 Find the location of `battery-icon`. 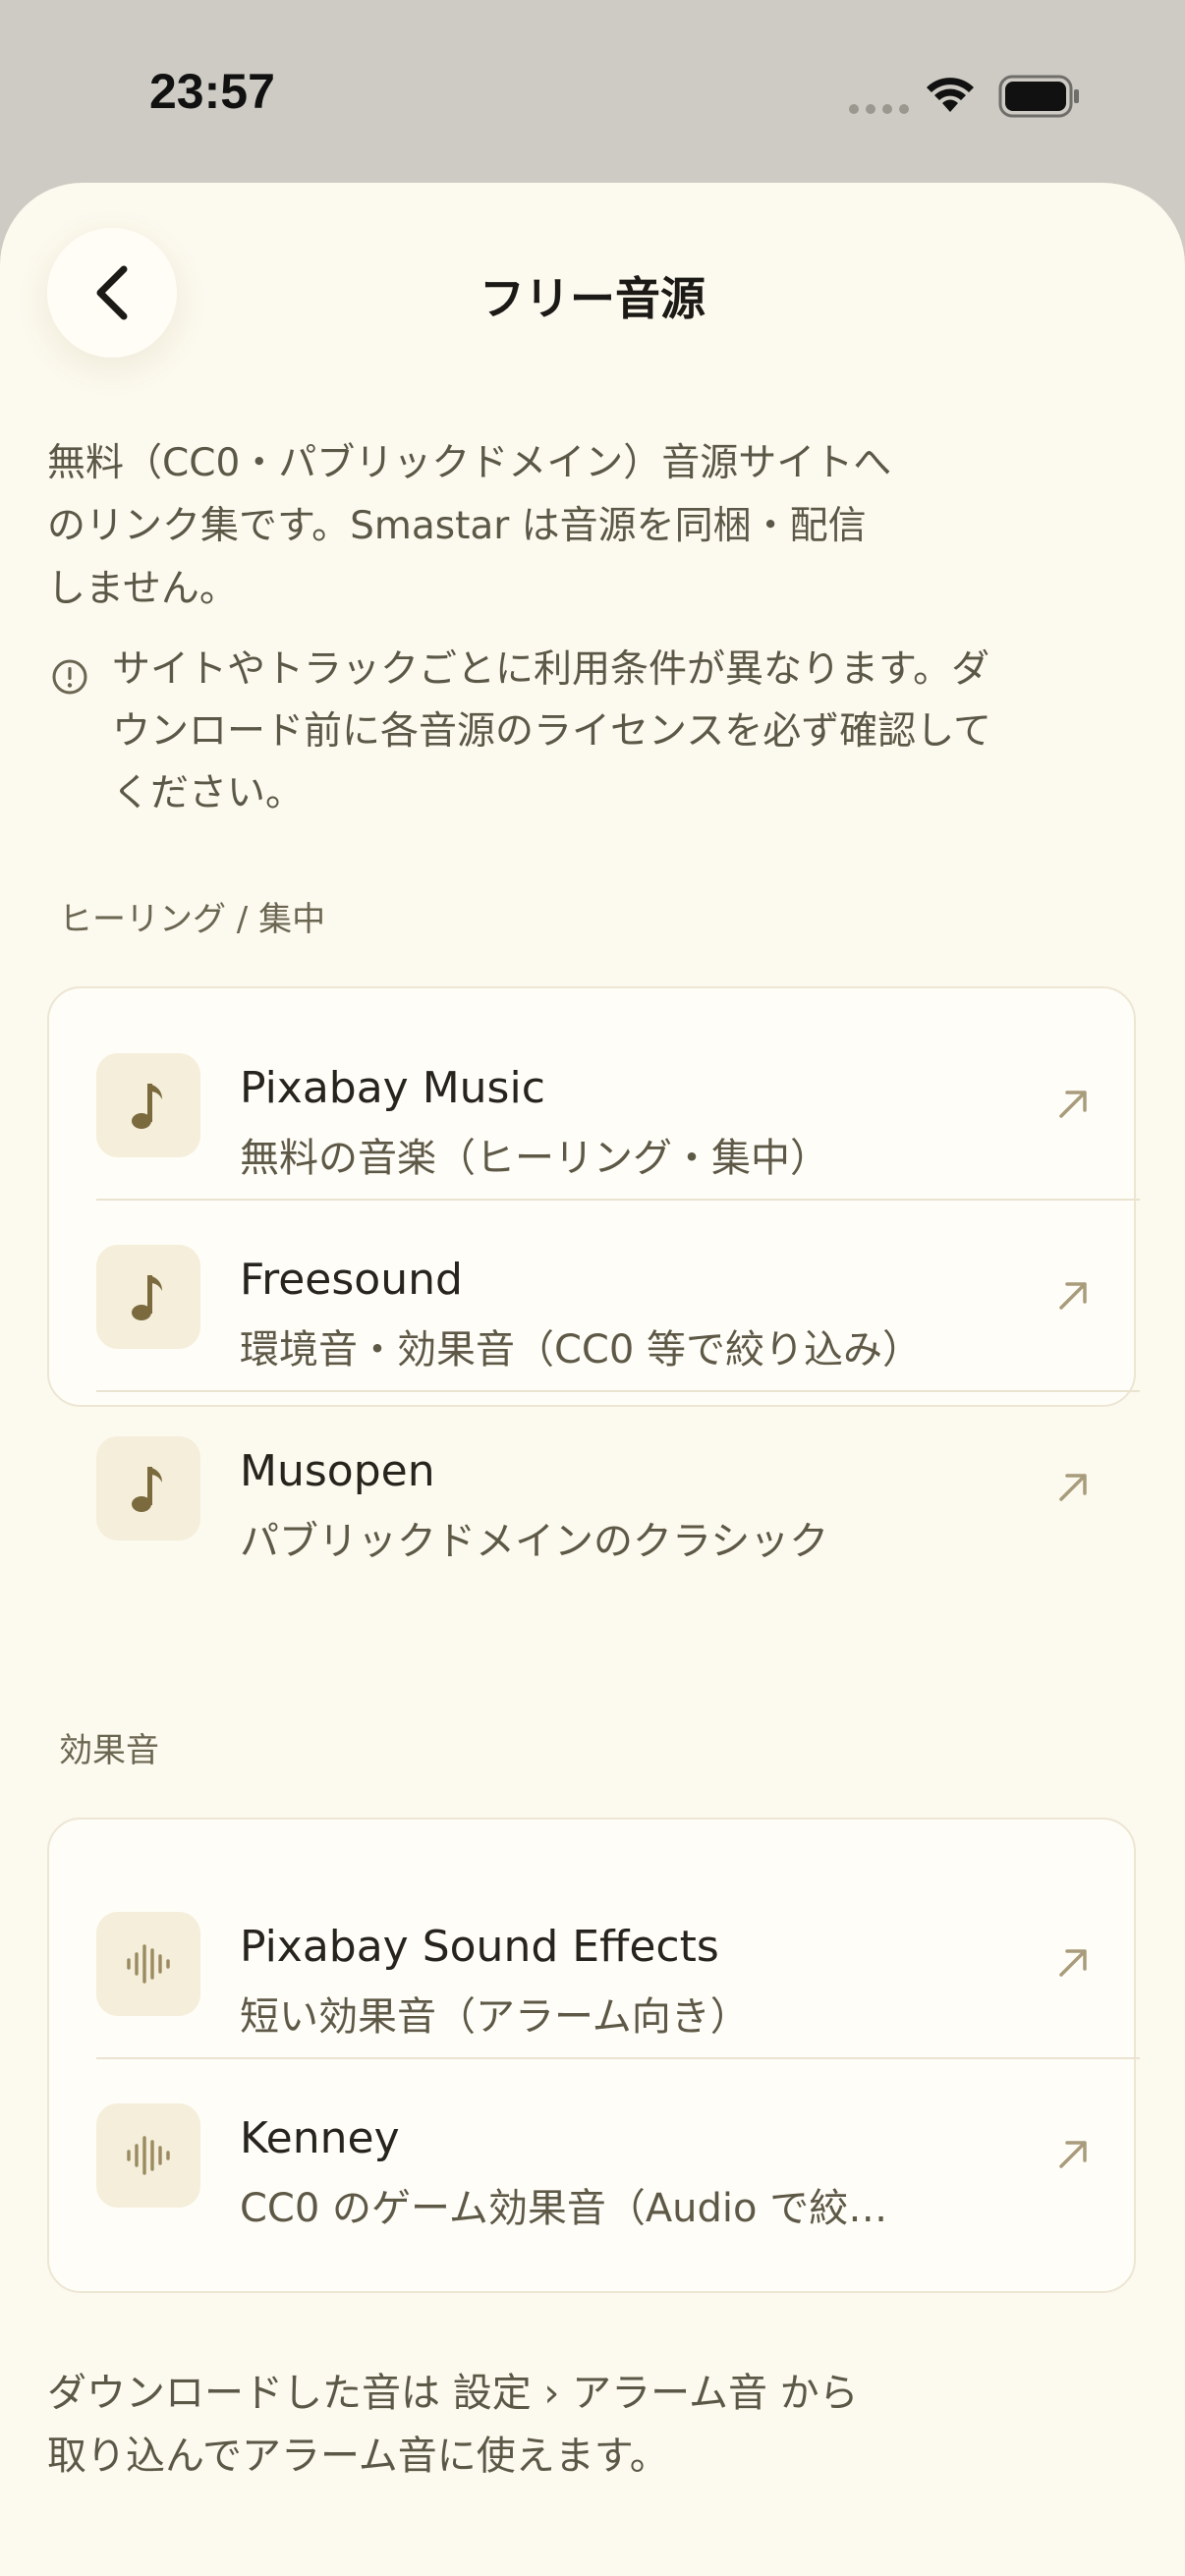

battery-icon is located at coordinates (1038, 96).